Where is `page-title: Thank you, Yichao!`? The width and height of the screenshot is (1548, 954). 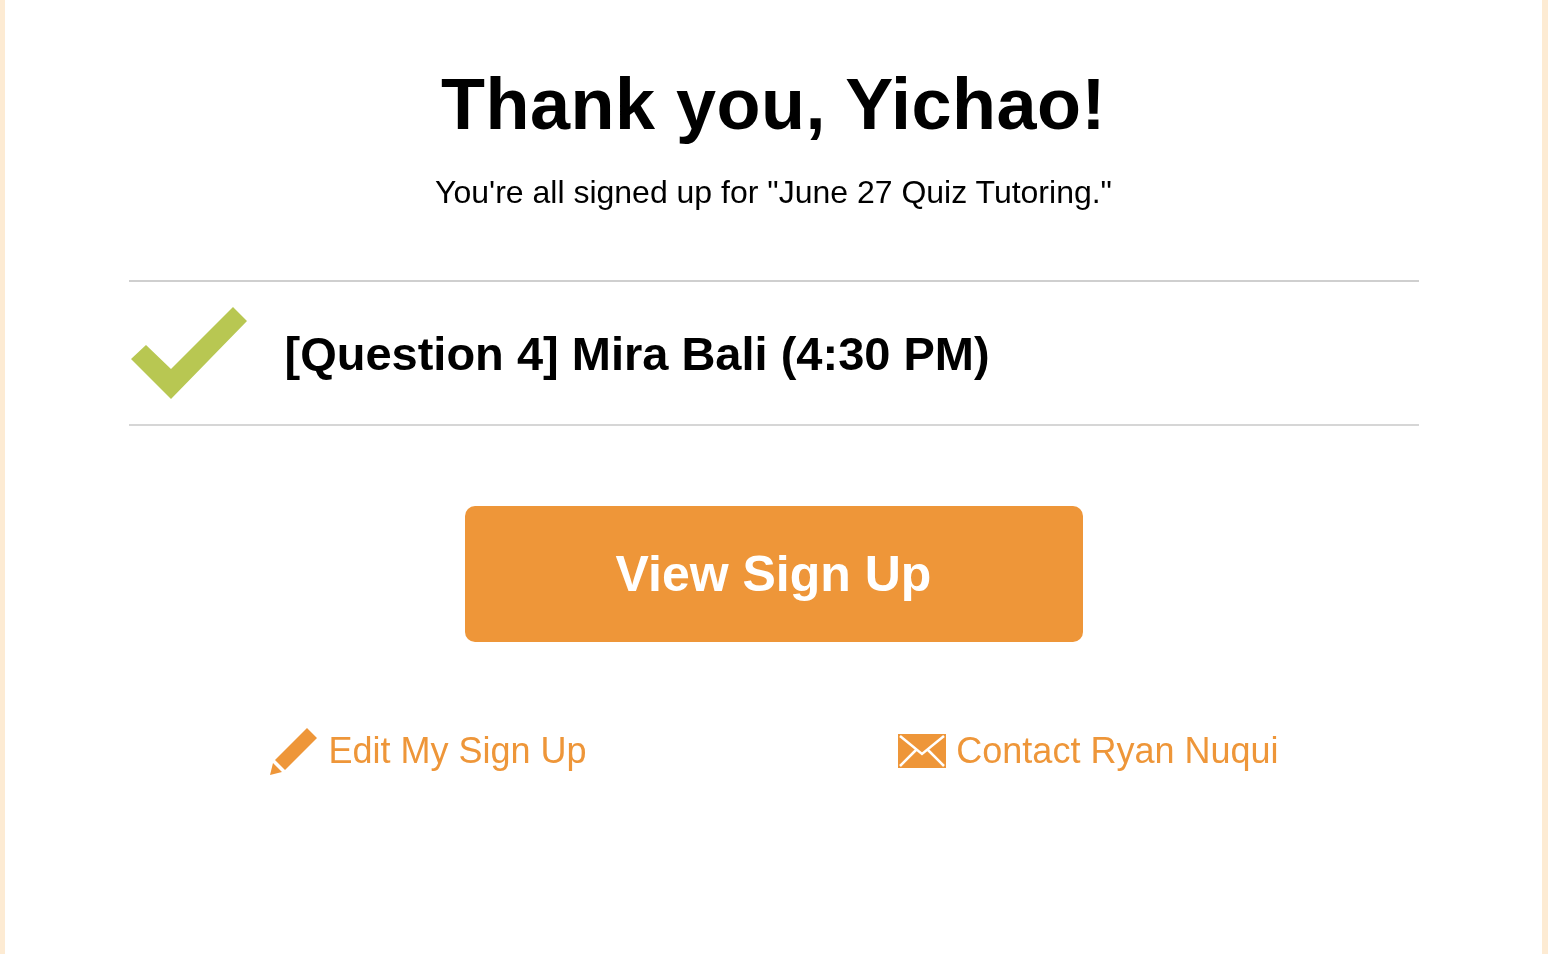 page-title: Thank you, Yichao! is located at coordinates (773, 104).